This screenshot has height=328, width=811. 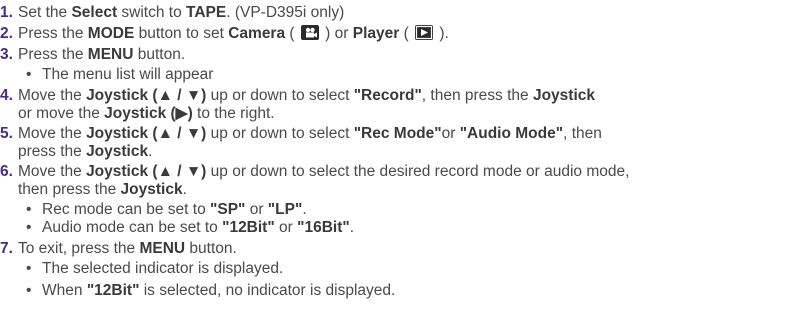 What do you see at coordinates (6, 133) in the screenshot?
I see `step-number: 5.` at bounding box center [6, 133].